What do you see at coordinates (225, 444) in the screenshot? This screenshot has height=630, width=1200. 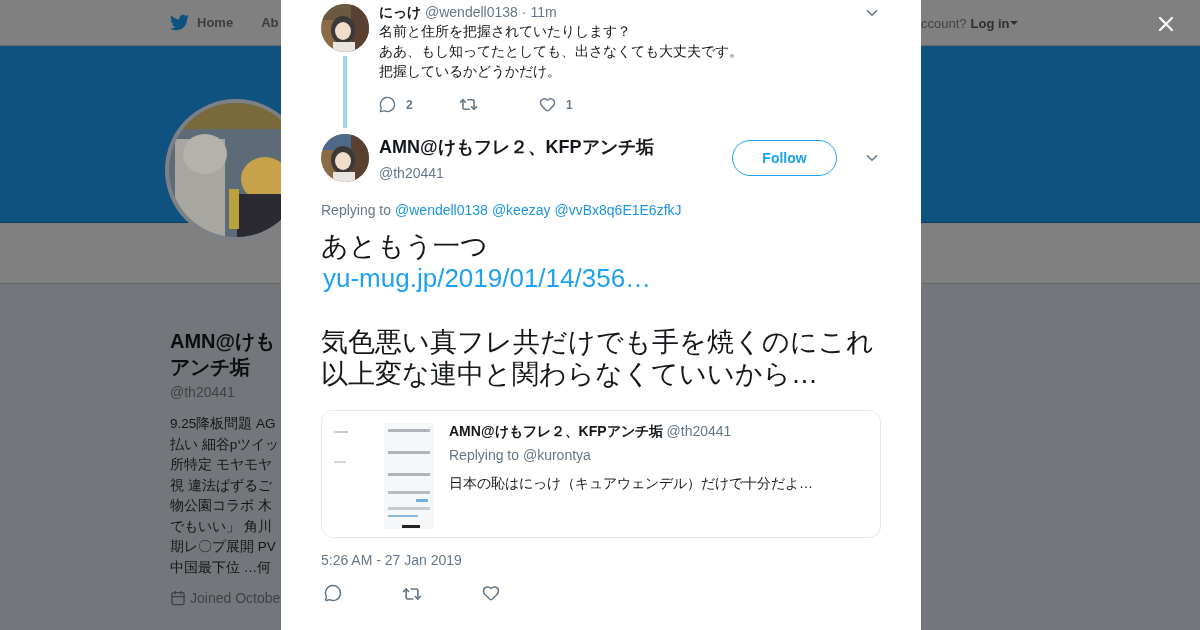 I see `profile-bio-line: 払い 細谷pツイッ` at bounding box center [225, 444].